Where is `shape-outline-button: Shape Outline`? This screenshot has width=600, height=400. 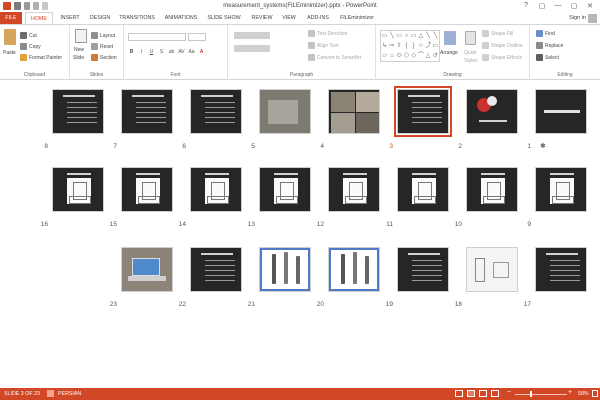 shape-outline-button: Shape Outline is located at coordinates (502, 45).